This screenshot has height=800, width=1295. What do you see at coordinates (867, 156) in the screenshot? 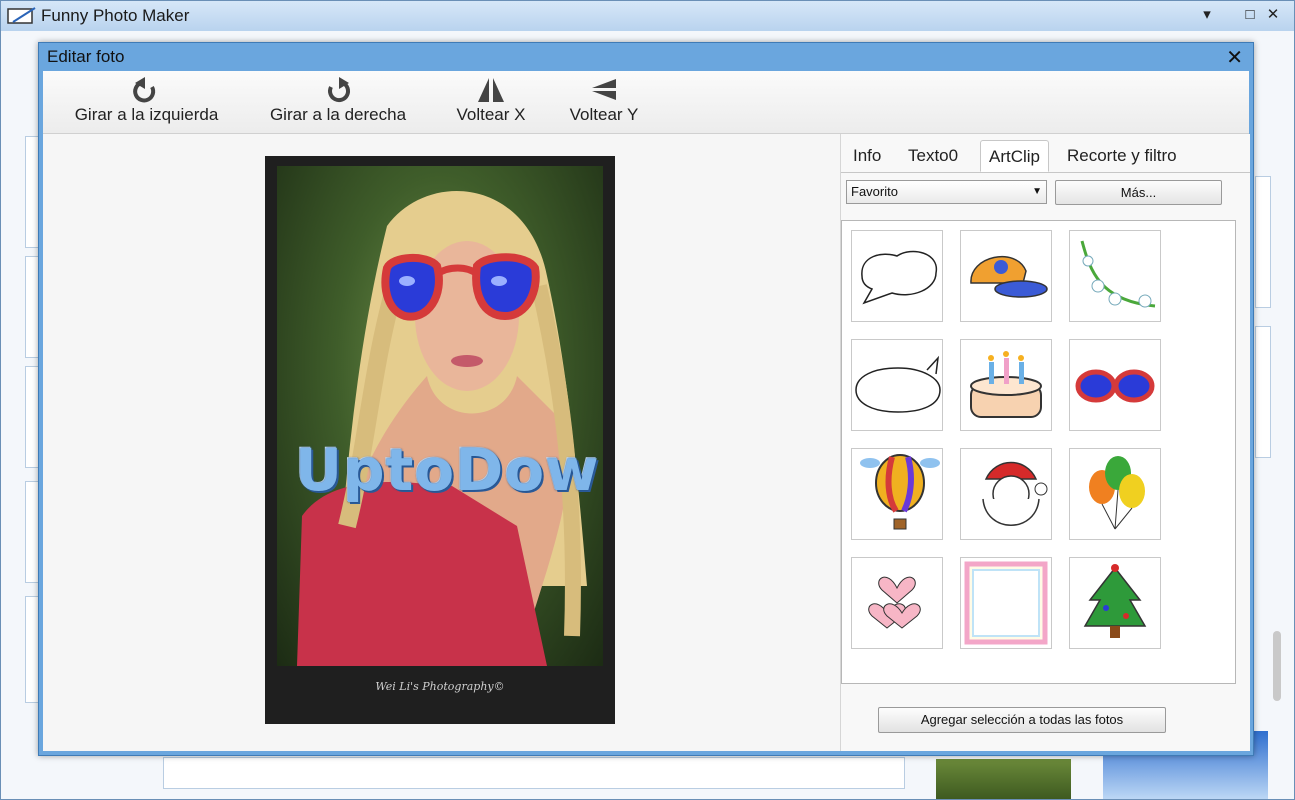
I see `tab-info: Info` at bounding box center [867, 156].